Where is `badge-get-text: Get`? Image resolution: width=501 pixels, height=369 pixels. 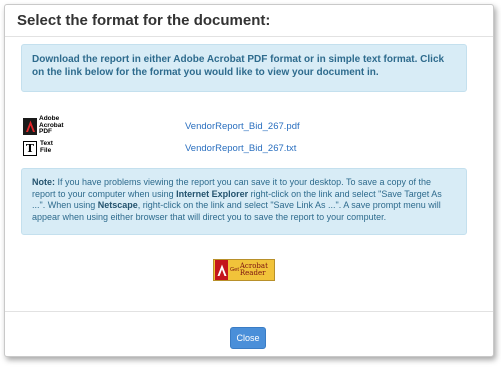
badge-get-text: Get is located at coordinates (234, 270).